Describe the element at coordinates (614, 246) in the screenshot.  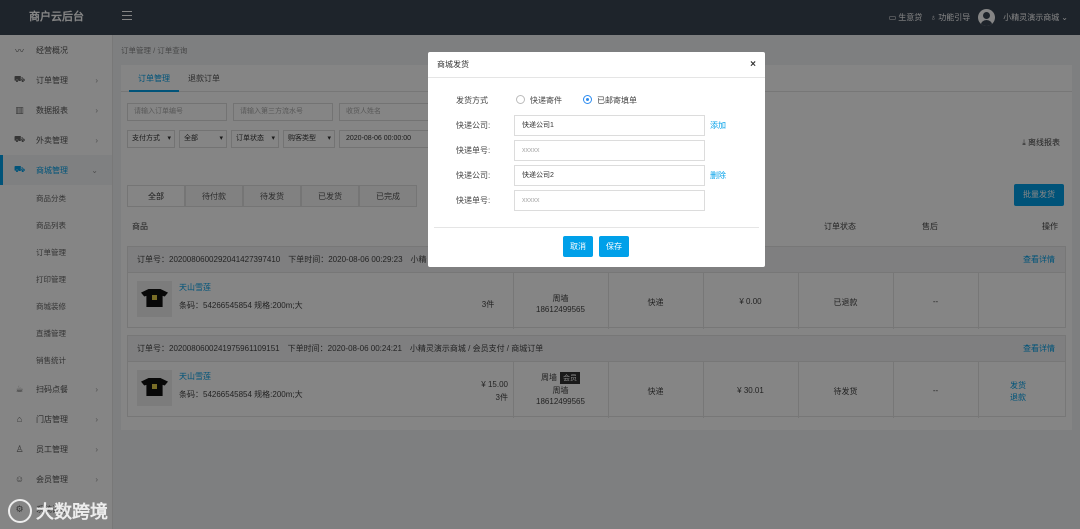
I see `save-button: 保存` at that location.